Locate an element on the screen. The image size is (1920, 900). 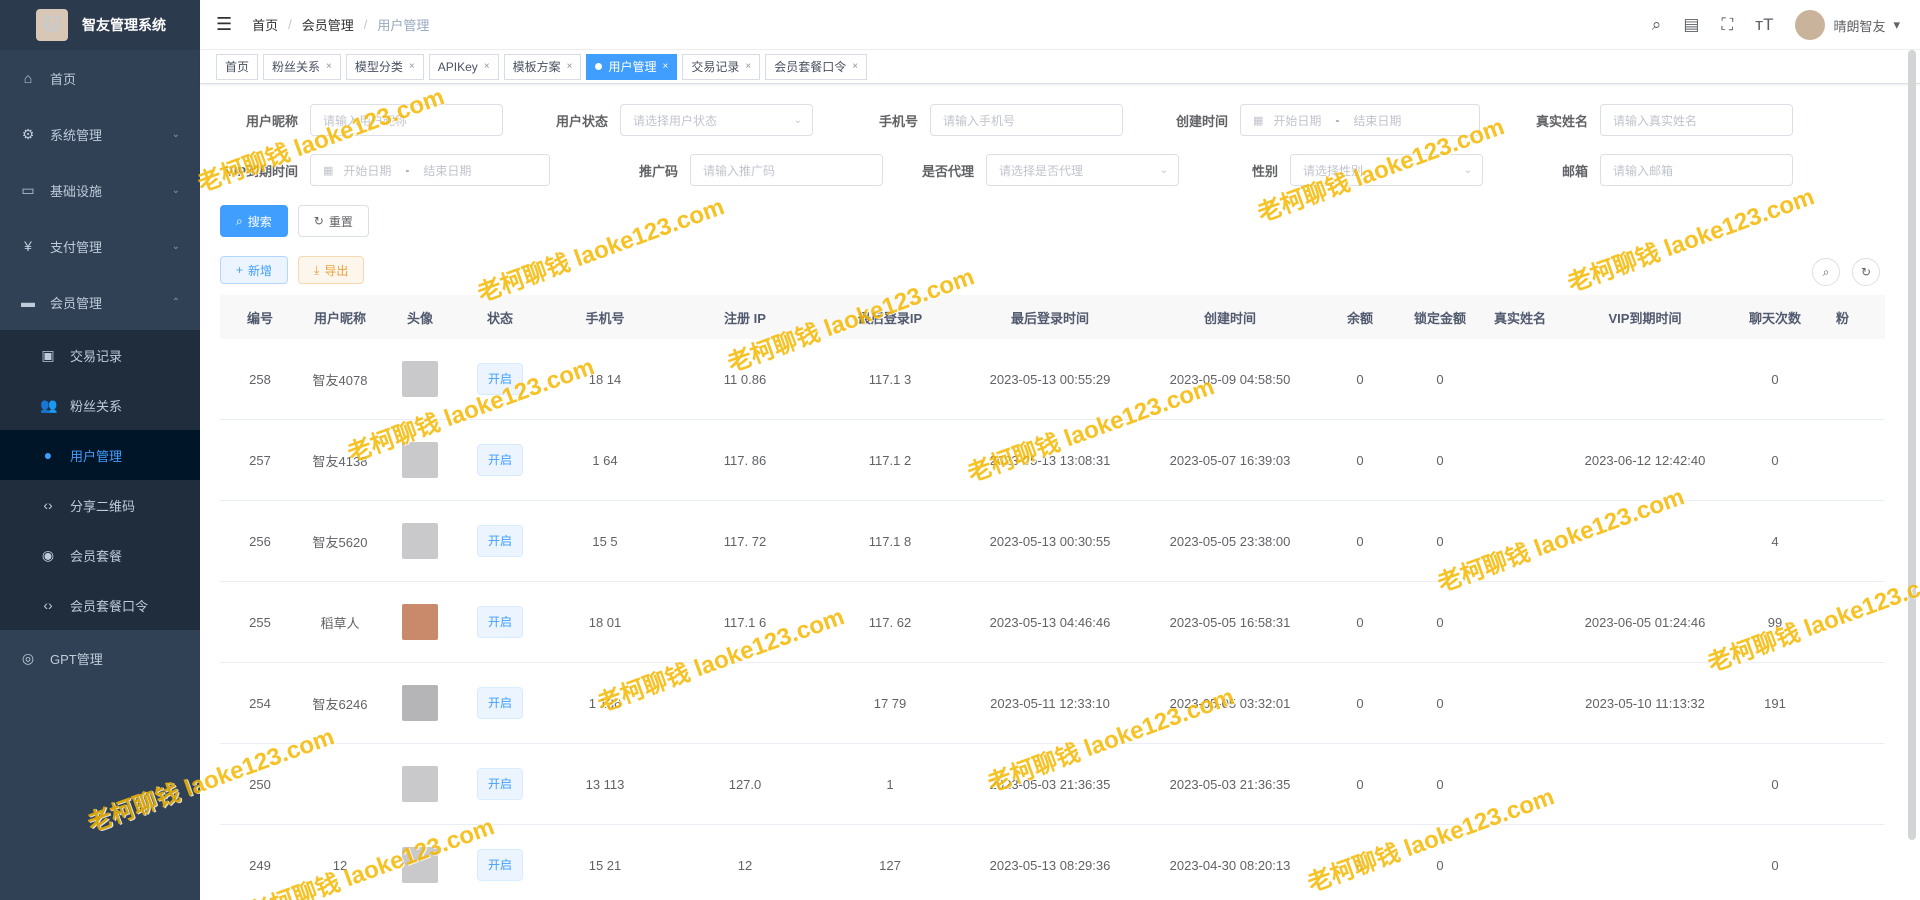
col-header: 注册 IP is located at coordinates (745, 317).